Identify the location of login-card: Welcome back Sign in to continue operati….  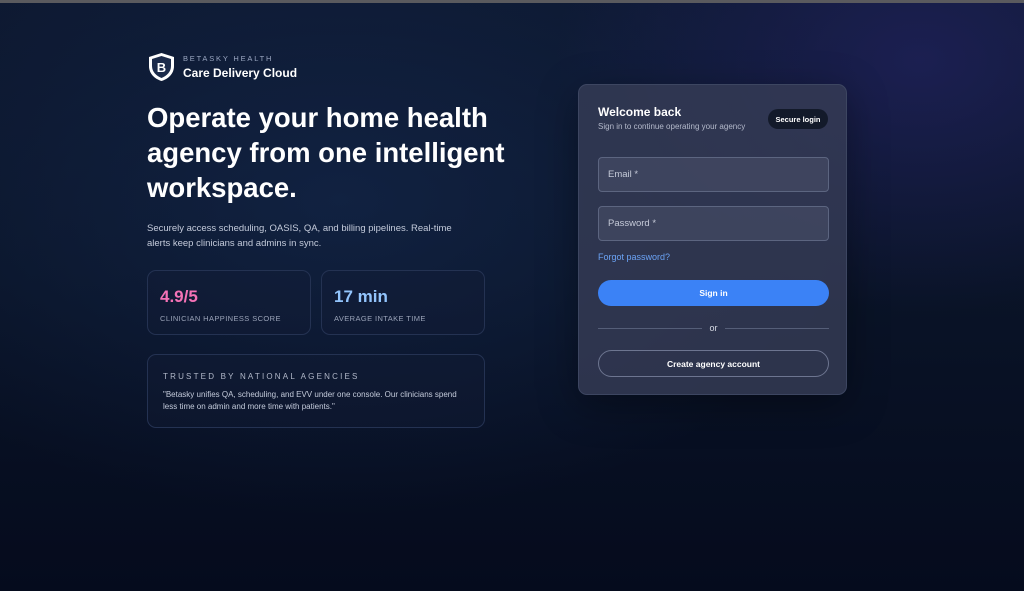
(712, 239).